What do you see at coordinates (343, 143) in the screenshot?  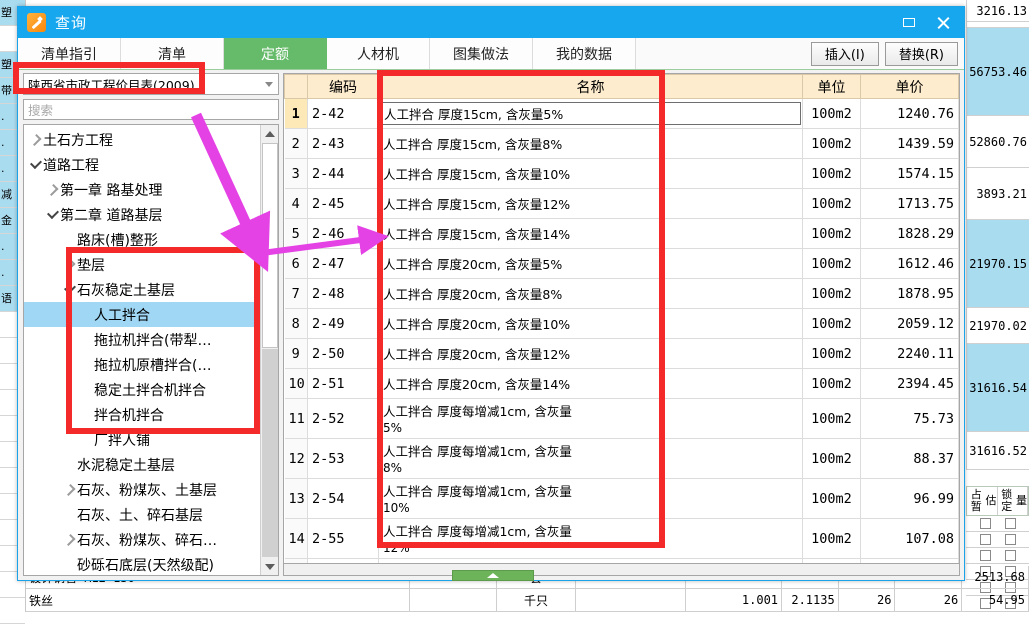 I see `cell-code: 2-43` at bounding box center [343, 143].